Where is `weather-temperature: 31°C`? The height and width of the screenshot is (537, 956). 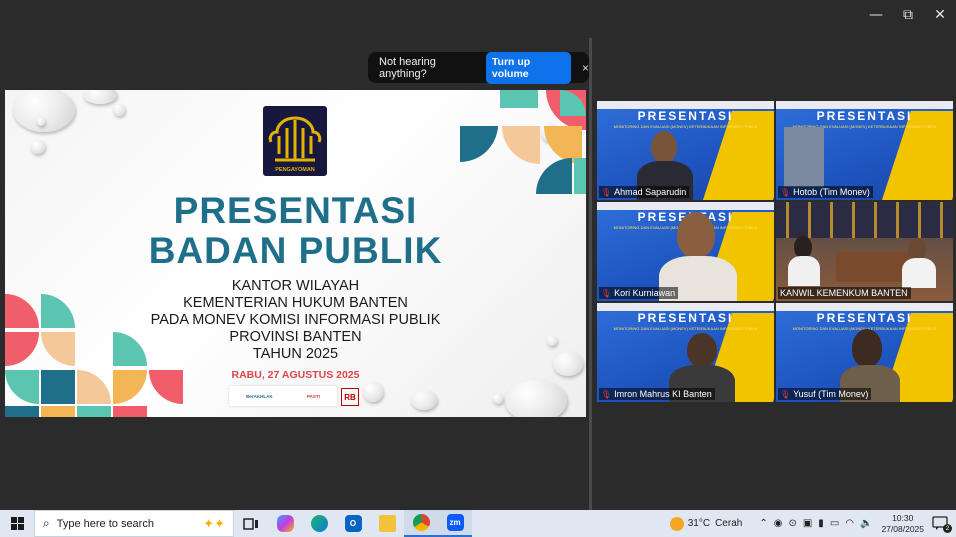 weather-temperature: 31°C is located at coordinates (699, 523).